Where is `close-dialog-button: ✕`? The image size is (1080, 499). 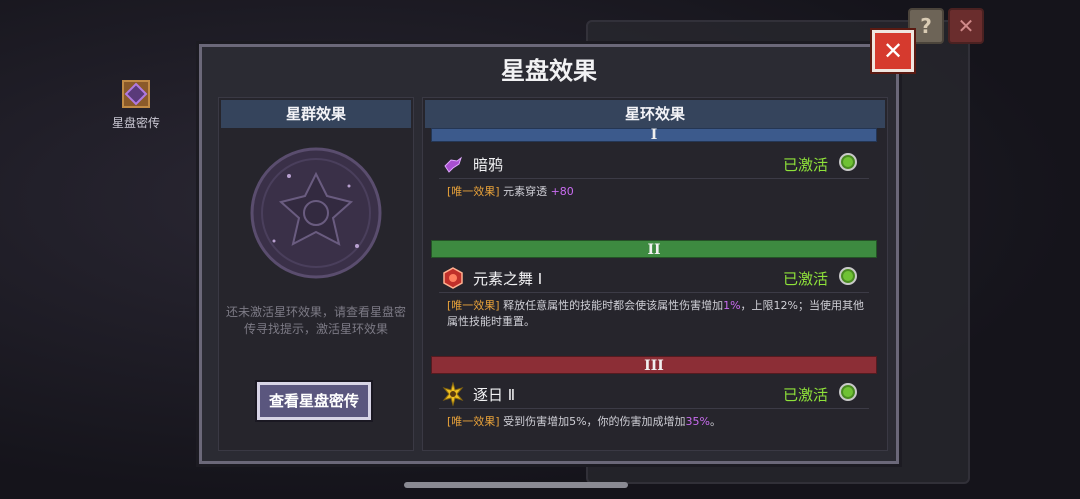 close-dialog-button: ✕ is located at coordinates (893, 51).